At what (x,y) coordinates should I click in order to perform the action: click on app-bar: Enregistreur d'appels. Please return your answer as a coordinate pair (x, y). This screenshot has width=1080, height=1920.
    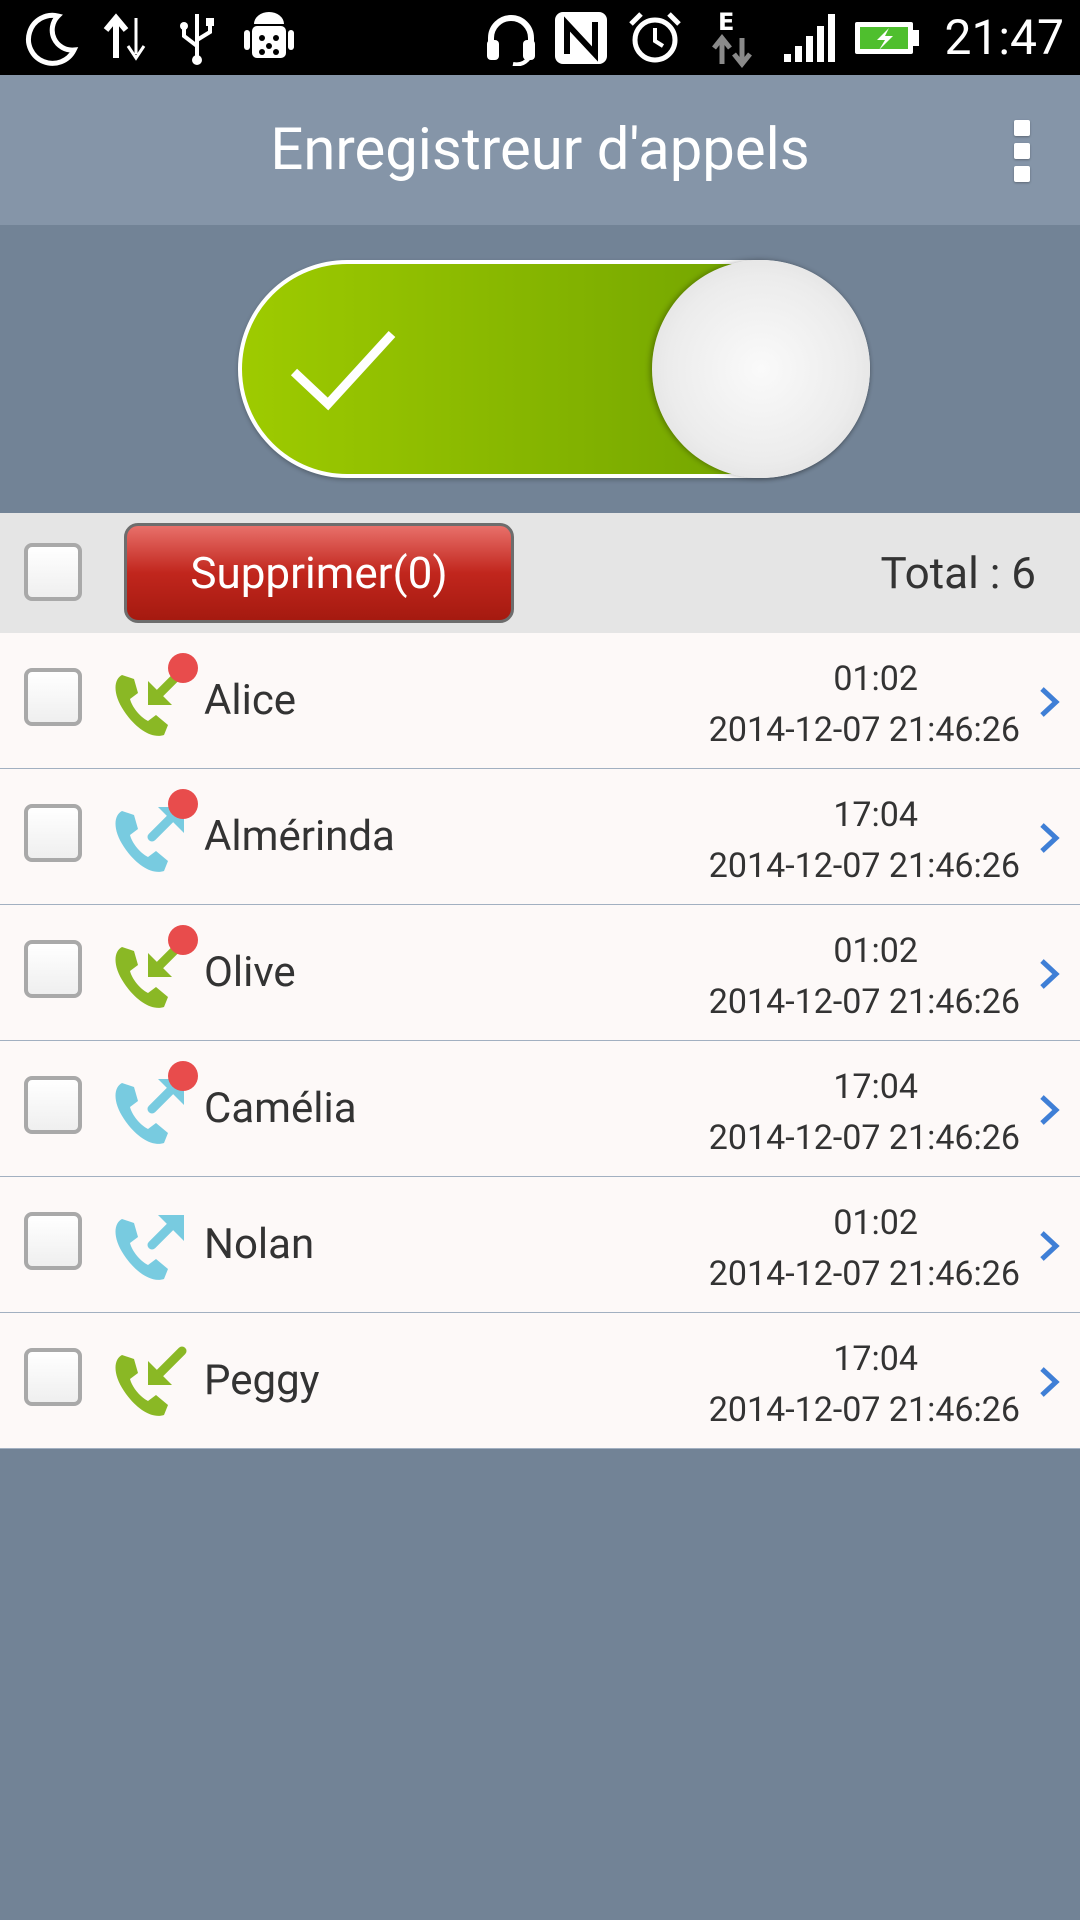
    Looking at the image, I should click on (540, 150).